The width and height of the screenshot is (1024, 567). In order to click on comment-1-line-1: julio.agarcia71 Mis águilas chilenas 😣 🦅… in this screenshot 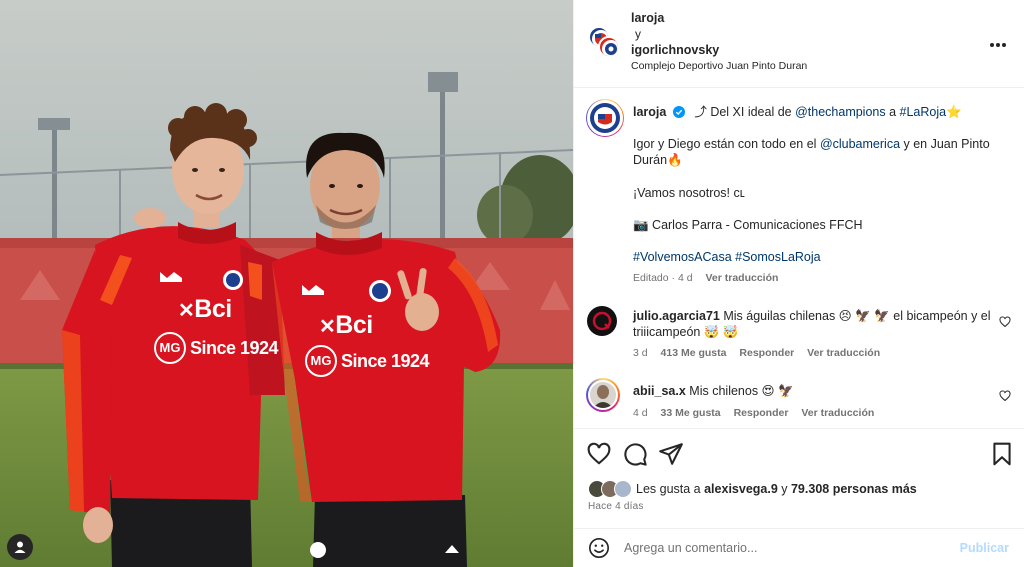, I will do `click(812, 316)`.